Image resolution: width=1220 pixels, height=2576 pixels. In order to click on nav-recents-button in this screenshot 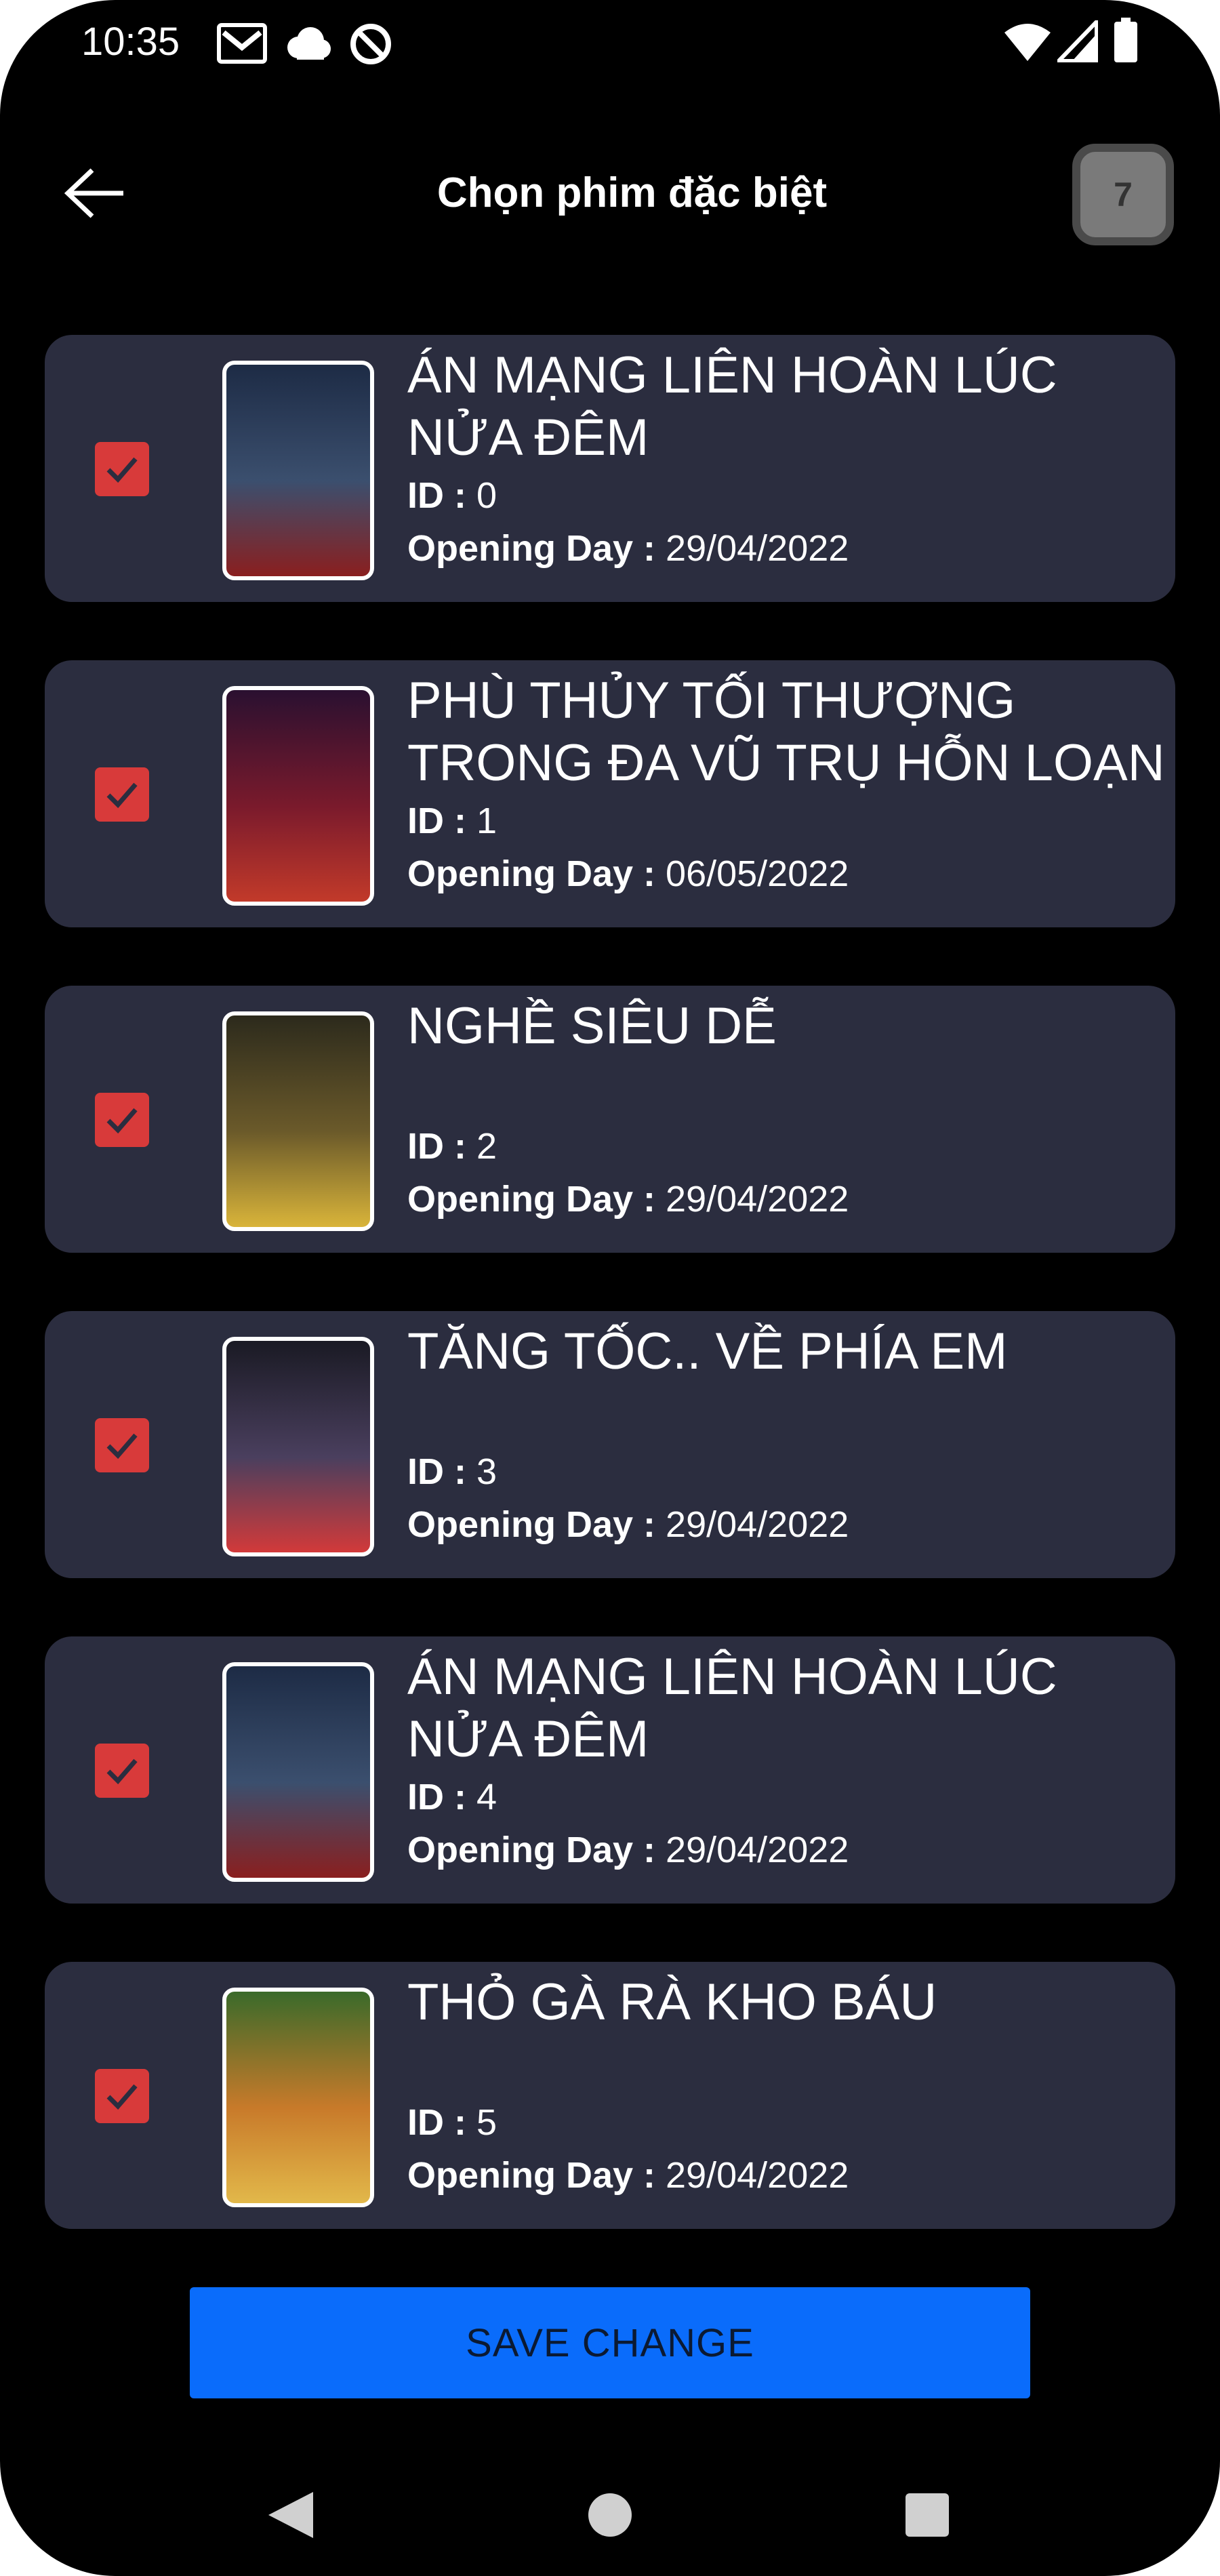, I will do `click(927, 2515)`.